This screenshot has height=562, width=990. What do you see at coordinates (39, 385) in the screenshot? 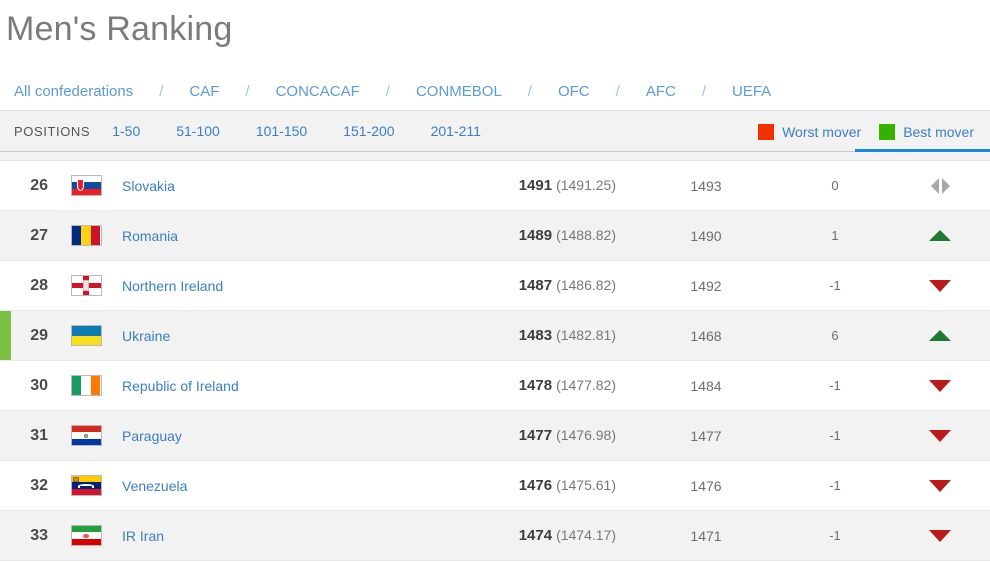
I see `rank-position: 30` at bounding box center [39, 385].